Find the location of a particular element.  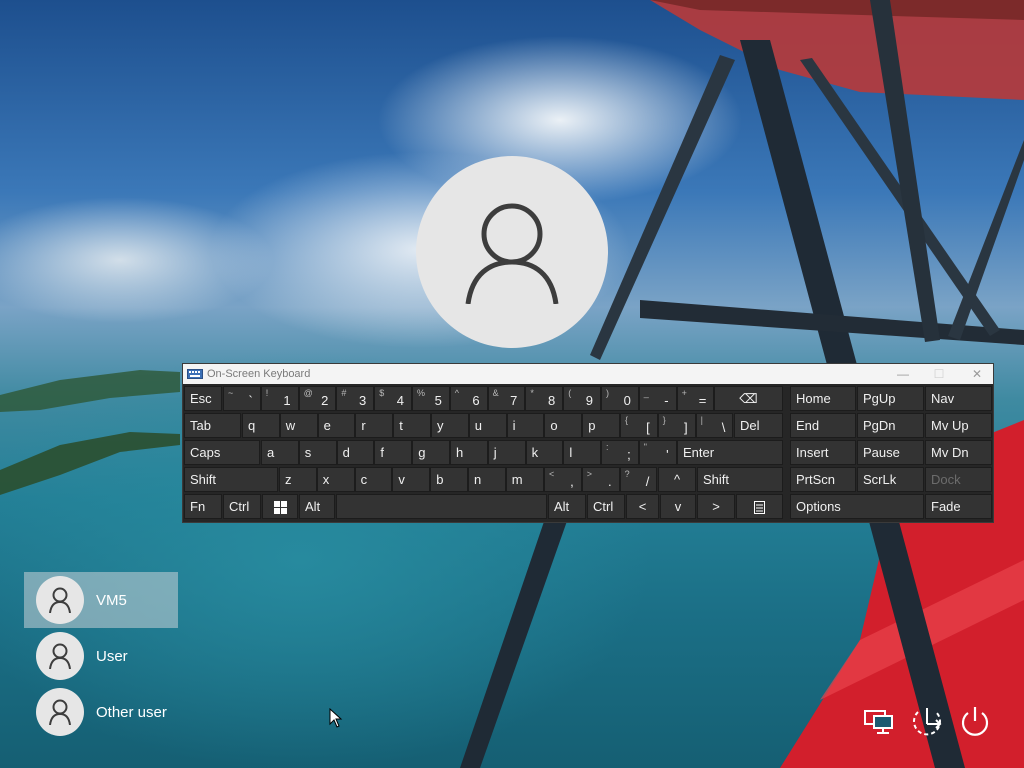

key-row0-9: (9 is located at coordinates (582, 398).